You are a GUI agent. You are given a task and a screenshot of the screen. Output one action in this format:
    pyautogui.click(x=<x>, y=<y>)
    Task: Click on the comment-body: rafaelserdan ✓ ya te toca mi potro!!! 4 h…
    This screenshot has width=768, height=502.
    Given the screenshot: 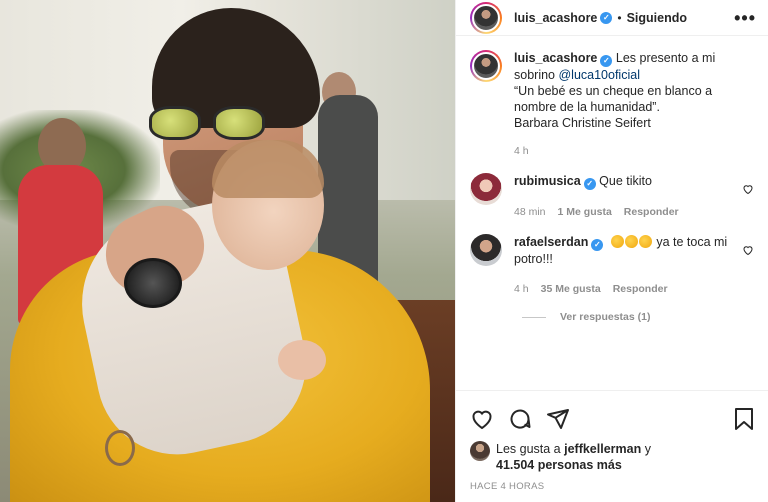 What is the action you would take?
    pyautogui.click(x=634, y=265)
    